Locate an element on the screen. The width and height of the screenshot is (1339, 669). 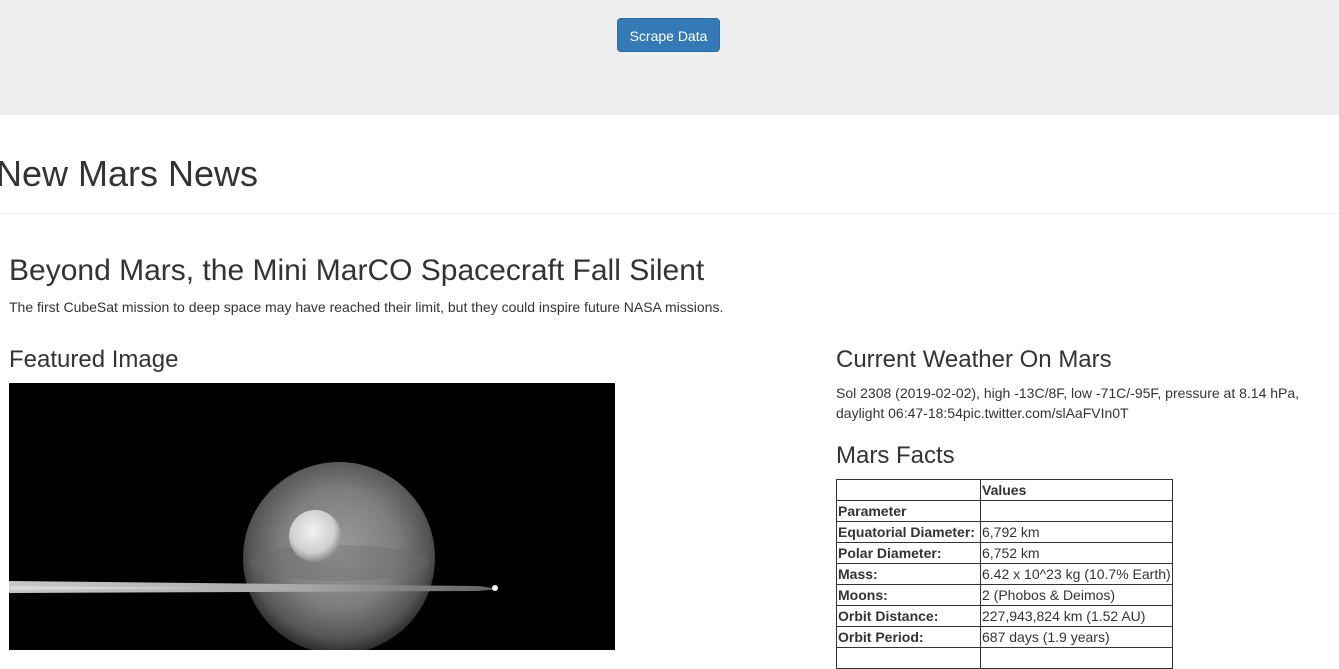
fact-label: Moons: is located at coordinates (908, 595).